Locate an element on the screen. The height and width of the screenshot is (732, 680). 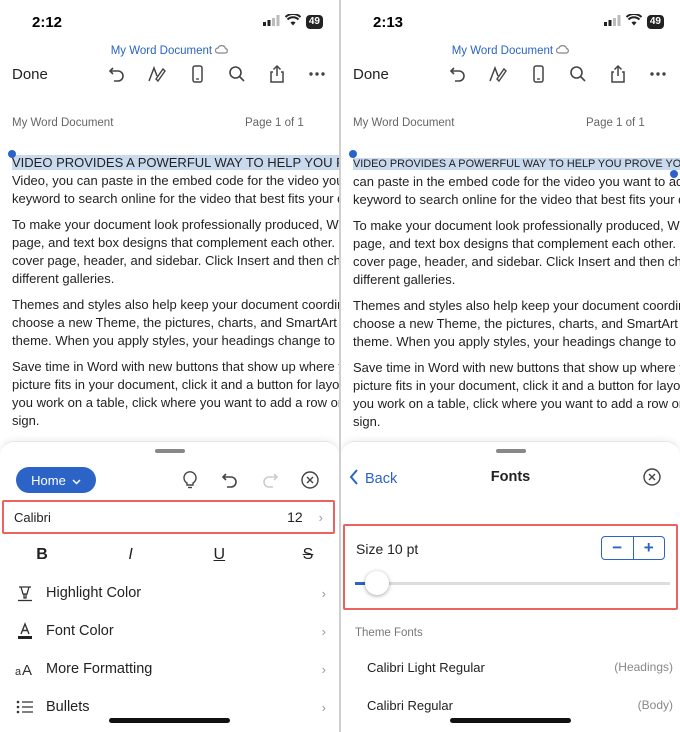
font-picker-row: Calibri 12 › is located at coordinates (168, 517).